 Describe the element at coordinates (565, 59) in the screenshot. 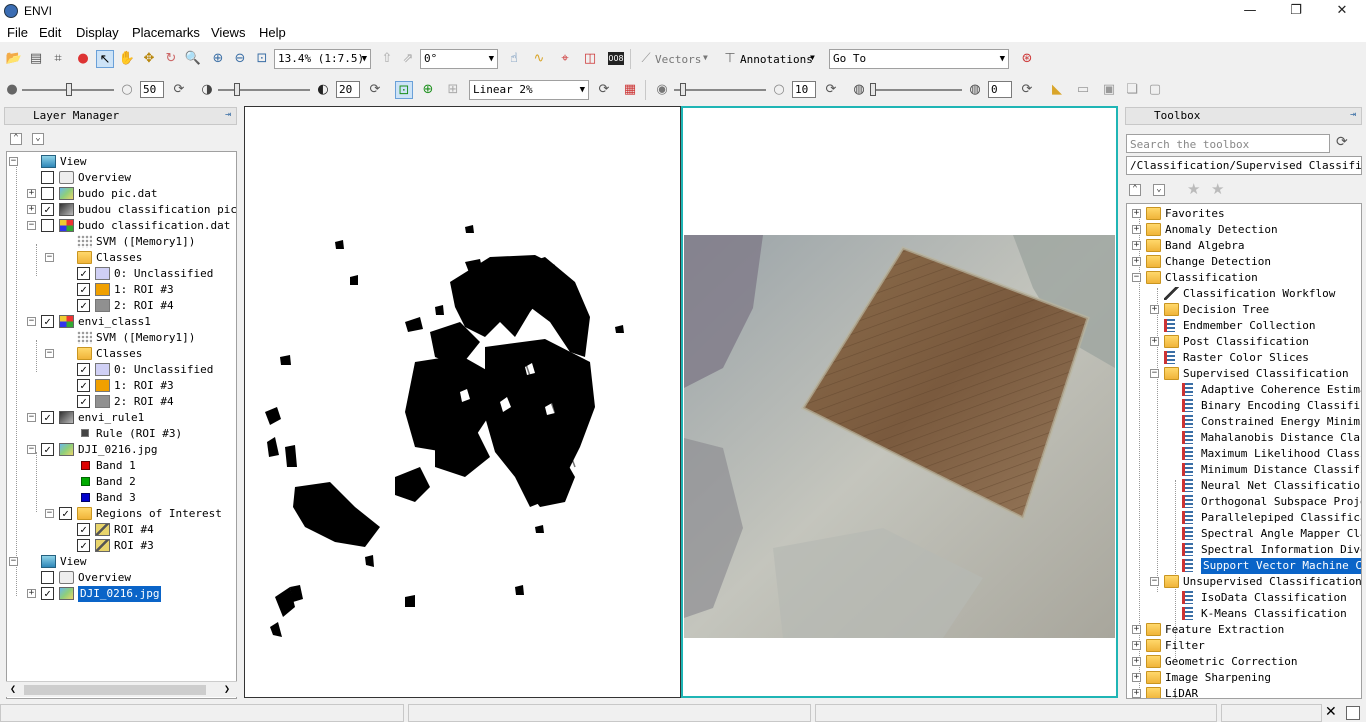

I see `crosshair-icon: ⌖` at that location.